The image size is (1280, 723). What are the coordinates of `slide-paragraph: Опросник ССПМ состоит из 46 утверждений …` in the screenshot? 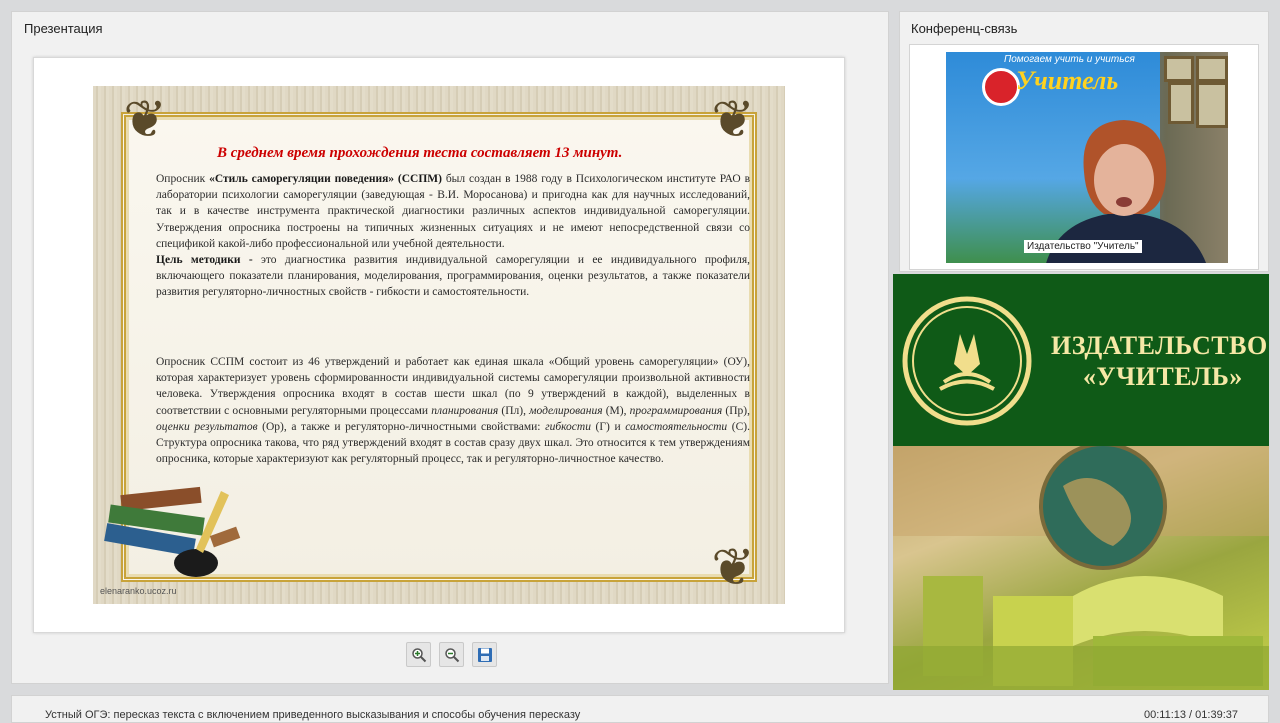 It's located at (453, 411).